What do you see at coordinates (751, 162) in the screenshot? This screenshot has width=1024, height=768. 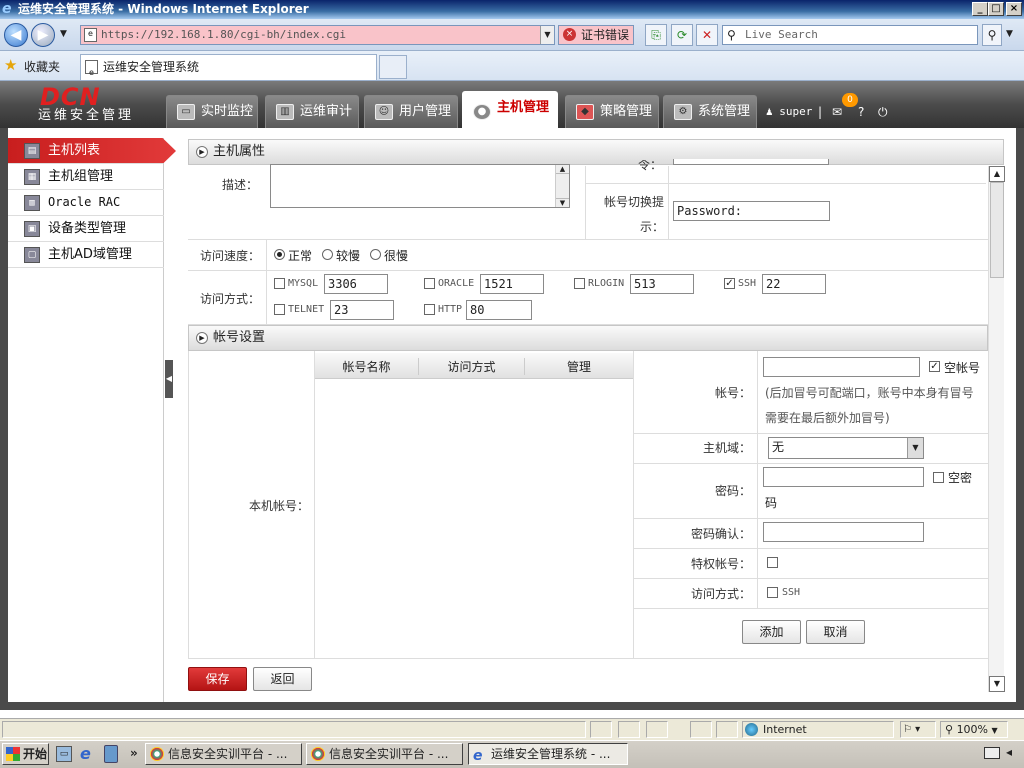 I see `clipped-input` at bounding box center [751, 162].